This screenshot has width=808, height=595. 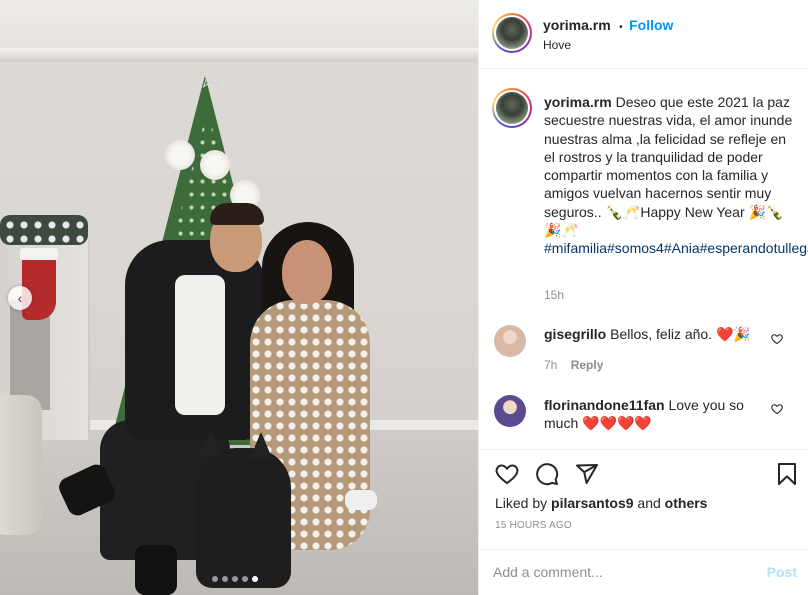 I want to click on like-heart-icon, so click(x=507, y=476).